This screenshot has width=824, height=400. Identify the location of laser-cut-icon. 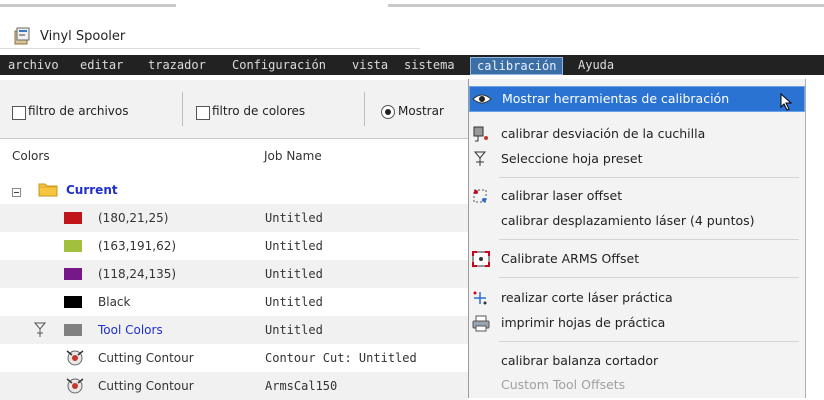
(481, 298).